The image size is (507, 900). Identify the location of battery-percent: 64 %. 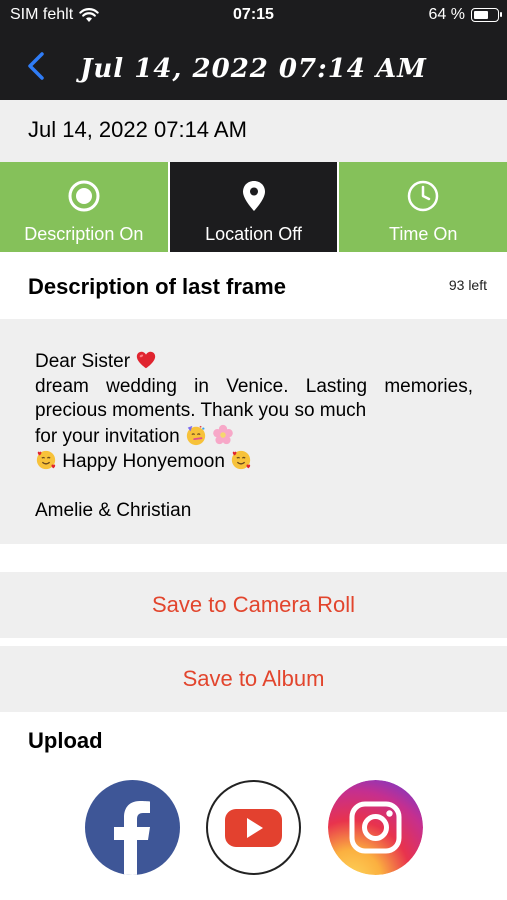
(446, 14).